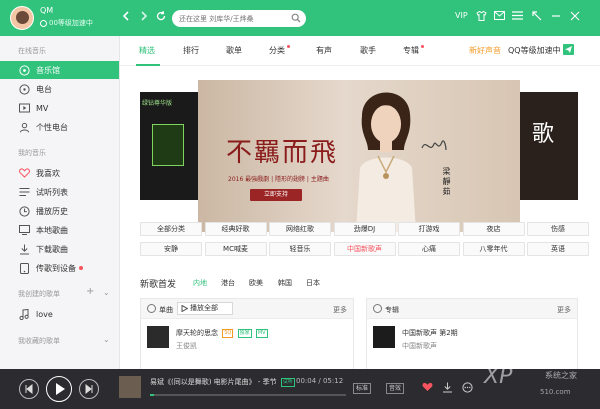  What do you see at coordinates (296, 19) in the screenshot?
I see `search-icon` at bounding box center [296, 19].